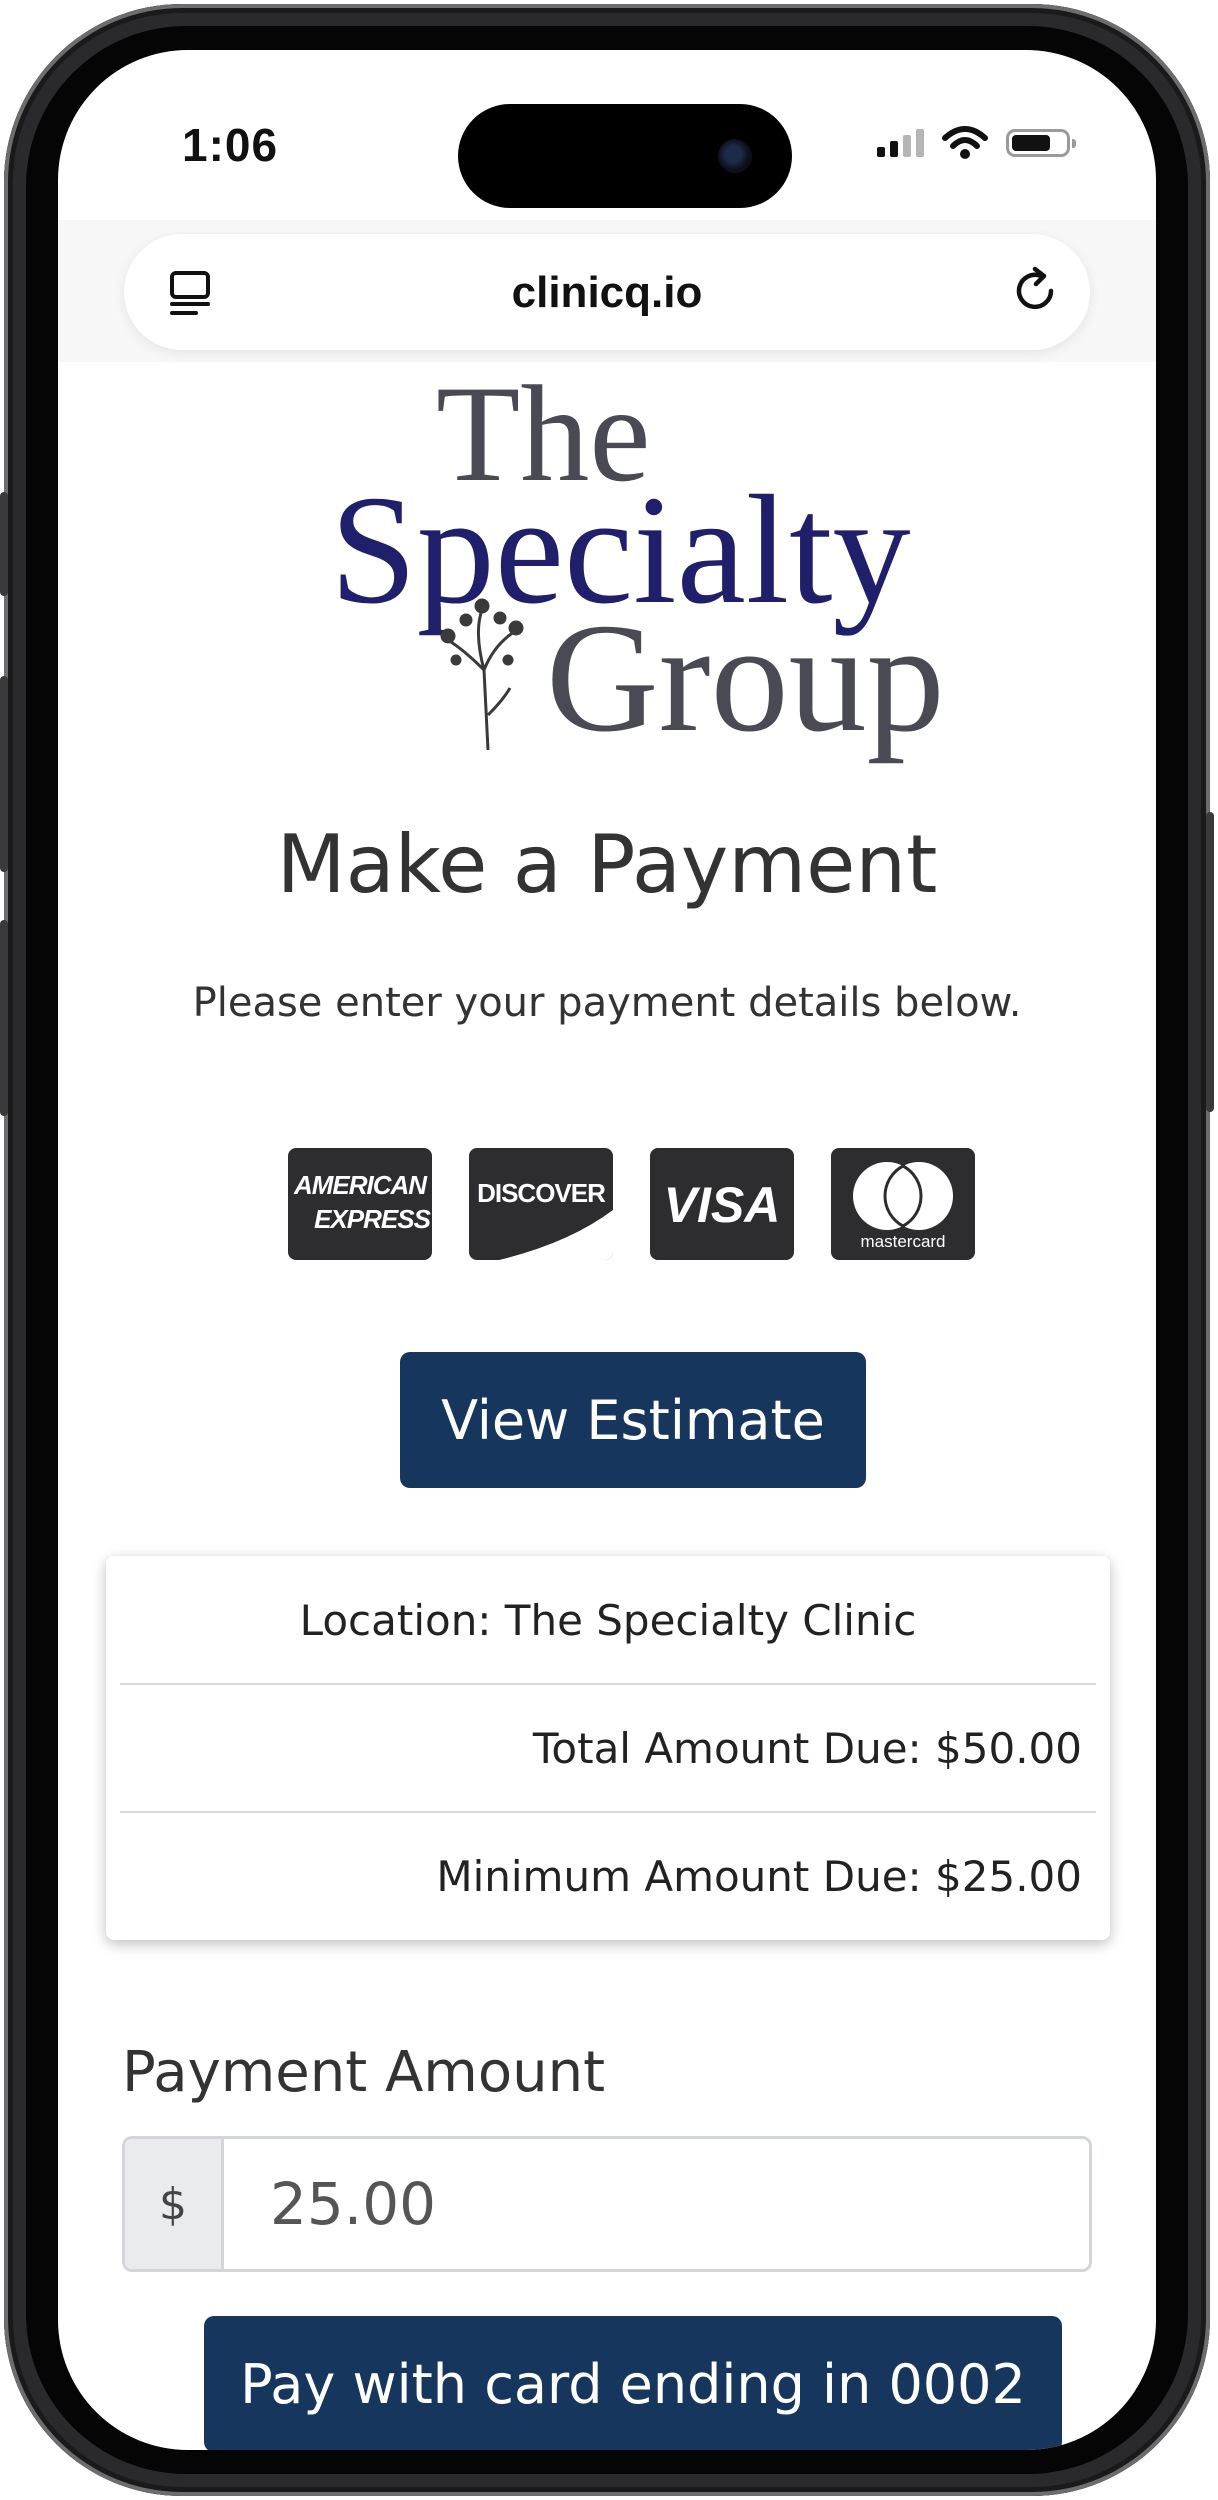 The image size is (1218, 2500). What do you see at coordinates (735, 156) in the screenshot?
I see `camera-icon` at bounding box center [735, 156].